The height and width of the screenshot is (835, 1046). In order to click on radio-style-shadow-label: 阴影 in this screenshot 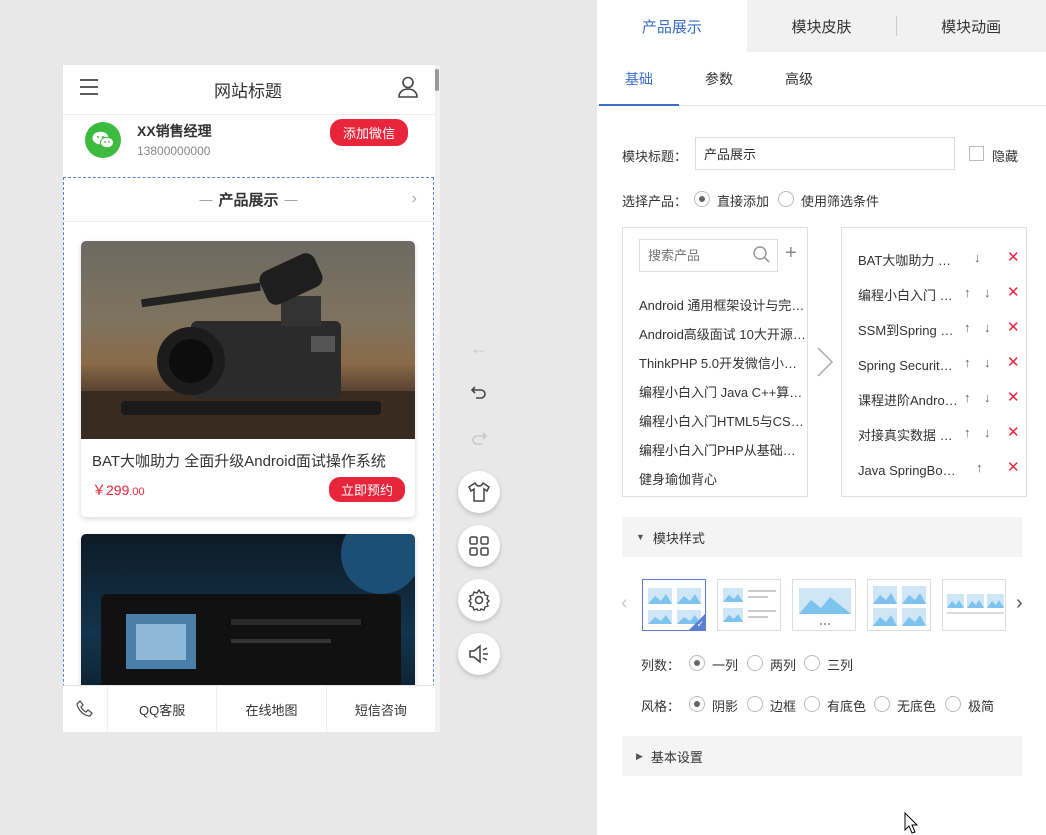, I will do `click(725, 706)`.